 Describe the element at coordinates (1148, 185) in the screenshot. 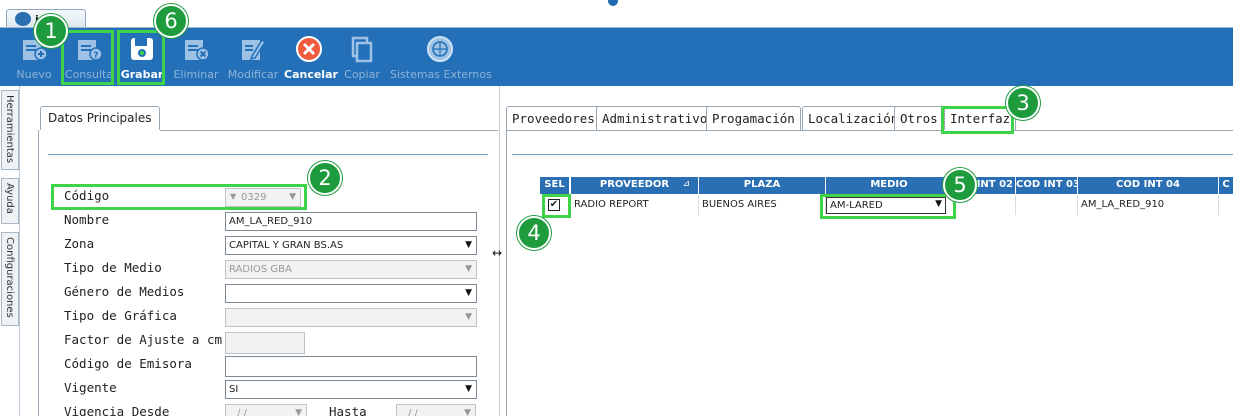

I see `grid-header-cod-int-04: COD INT 04` at that location.